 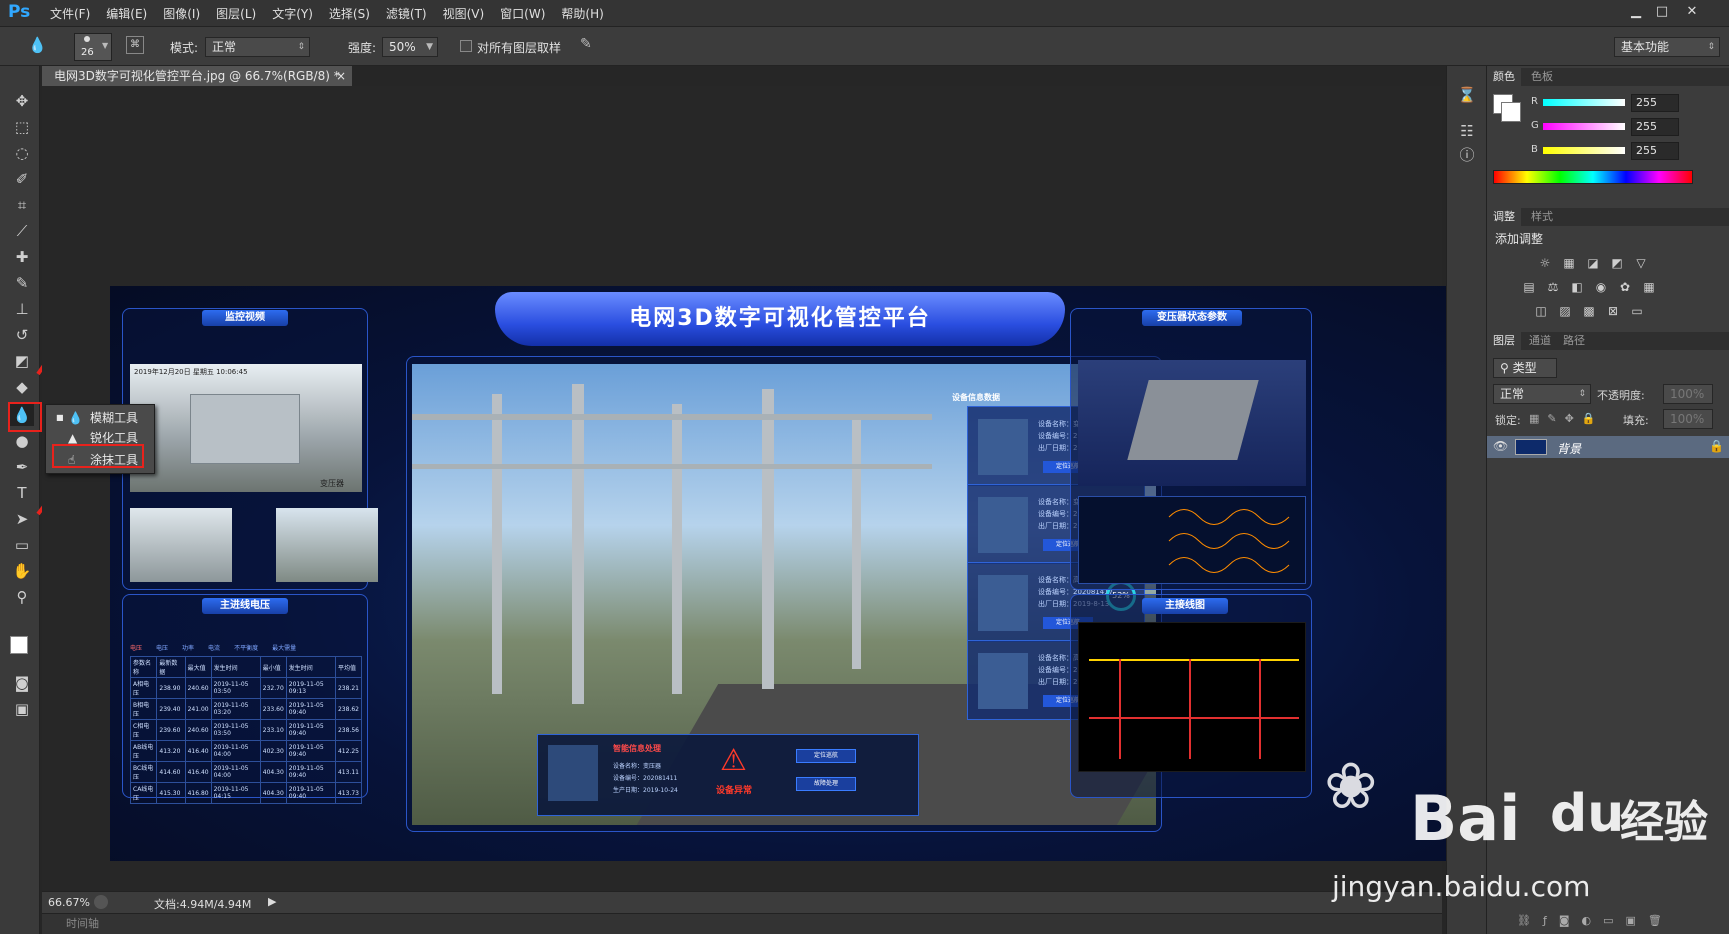 I want to click on menu-file: 文件(F), so click(x=70, y=13).